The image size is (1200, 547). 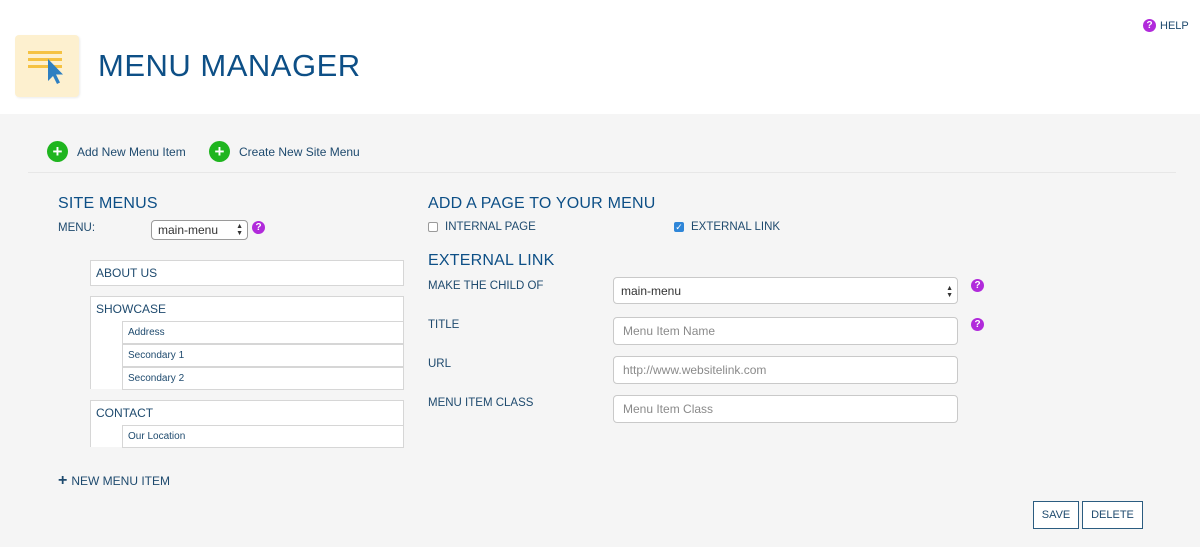 I want to click on menu-cursor-icon, so click(x=45, y=67).